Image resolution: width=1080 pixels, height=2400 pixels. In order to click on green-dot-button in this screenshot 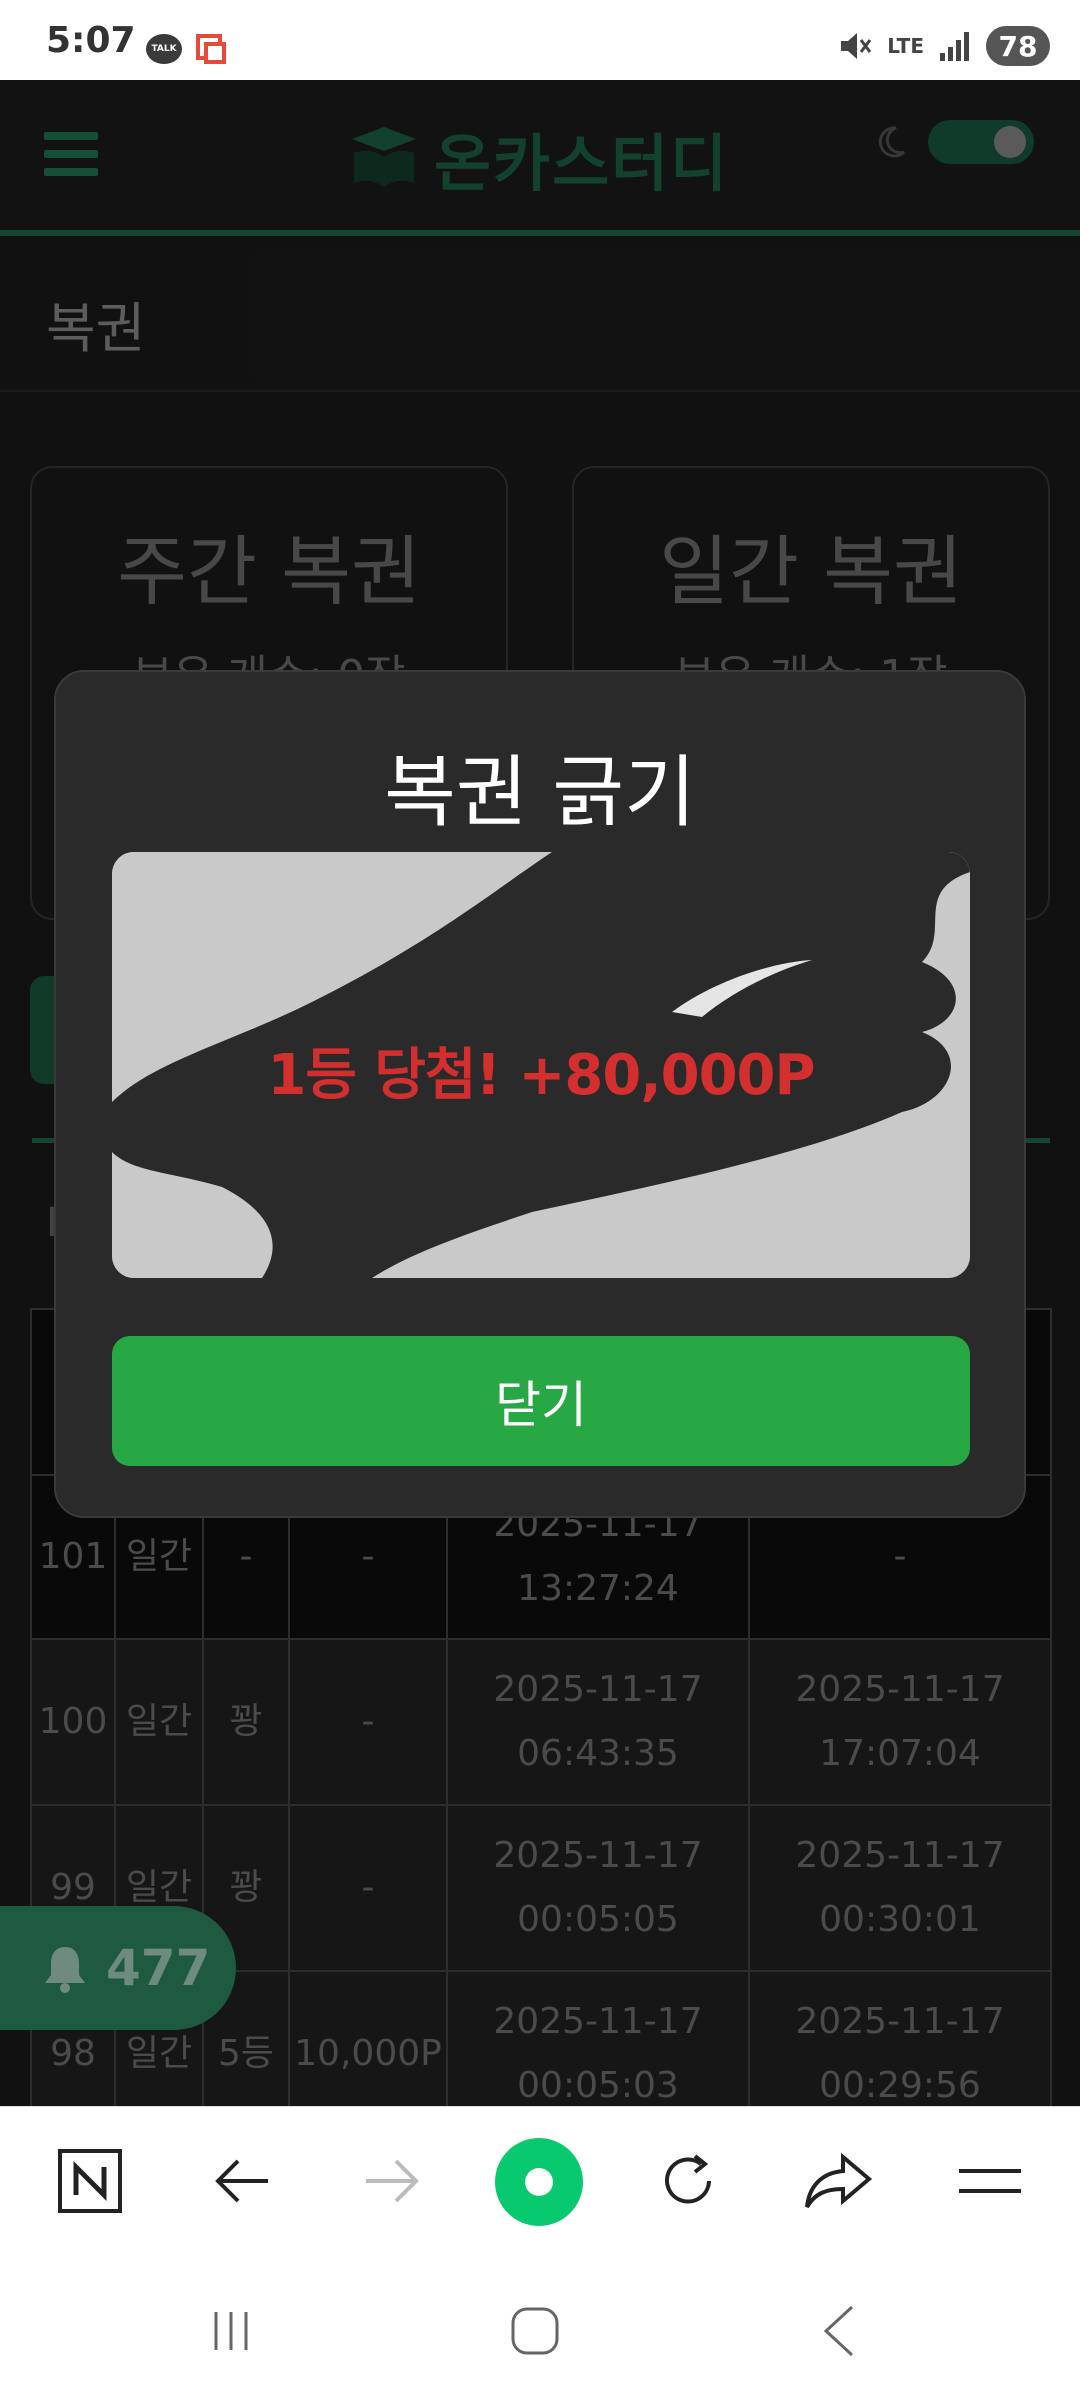, I will do `click(539, 2182)`.